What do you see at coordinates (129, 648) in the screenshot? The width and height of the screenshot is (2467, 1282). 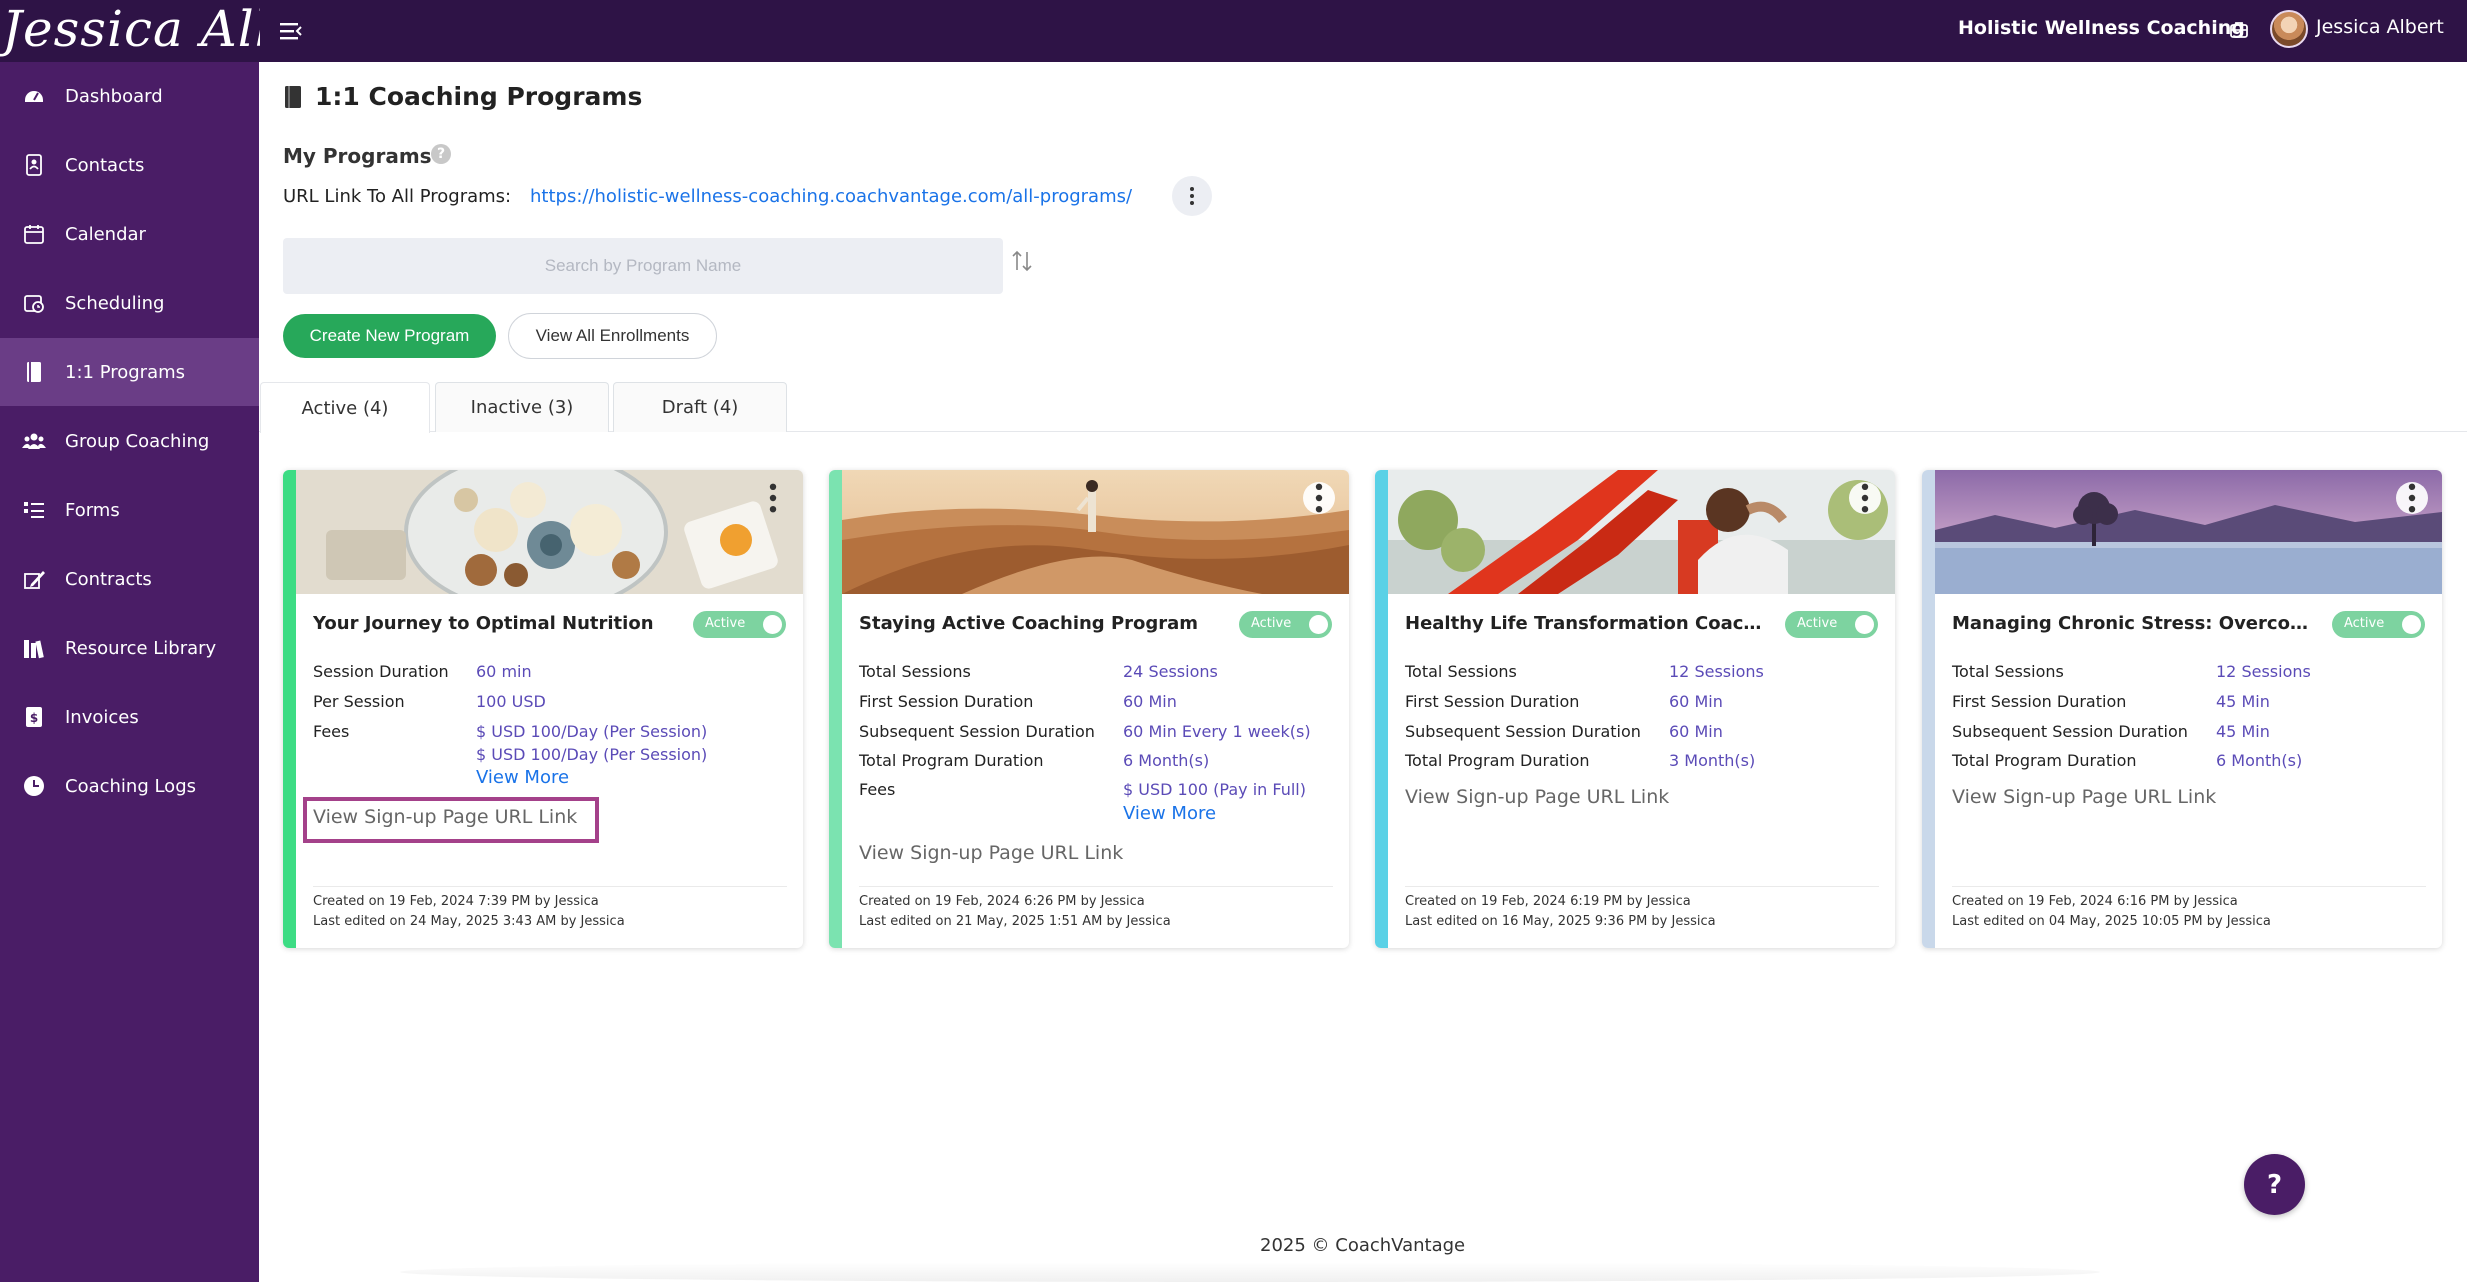 I see `sidebar-item-resource-library: Resource Library` at bounding box center [129, 648].